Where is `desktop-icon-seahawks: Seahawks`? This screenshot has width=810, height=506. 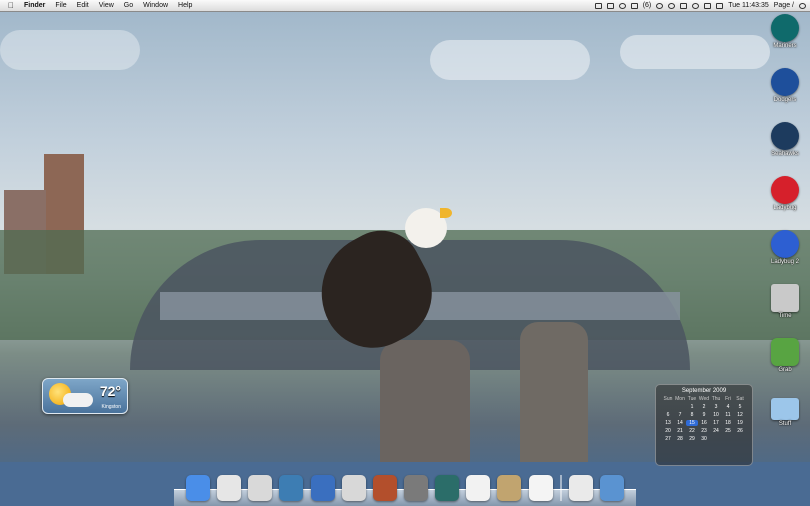
desktop-icon-seahawks: Seahawks is located at coordinates (785, 139).